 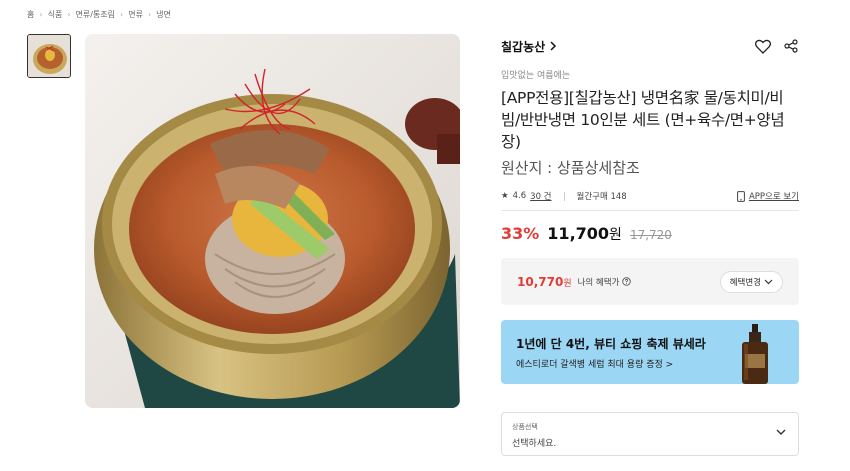 What do you see at coordinates (574, 282) in the screenshot?
I see `benefit-price-group: 10,770원 나의 혜택가` at bounding box center [574, 282].